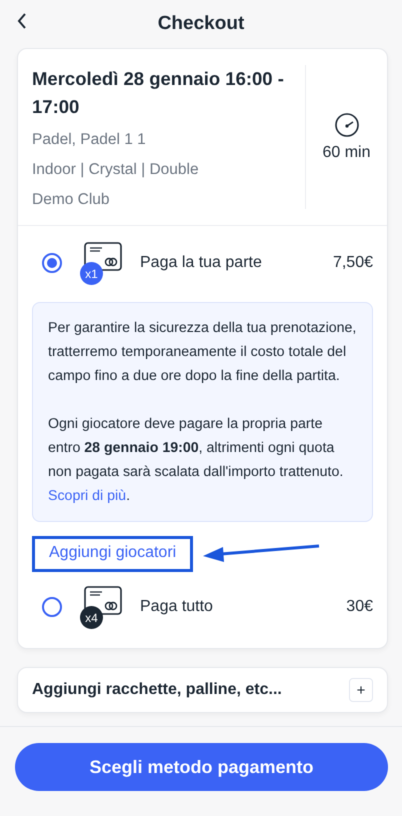 Image resolution: width=402 pixels, height=816 pixels. Describe the element at coordinates (202, 352) in the screenshot. I see `info-paragraph: Per garantire la sicurezza della tua prenotazione, tratterremo temporaneamente il costo totale del campo fino a due ore dopo la fine della partita.` at that location.